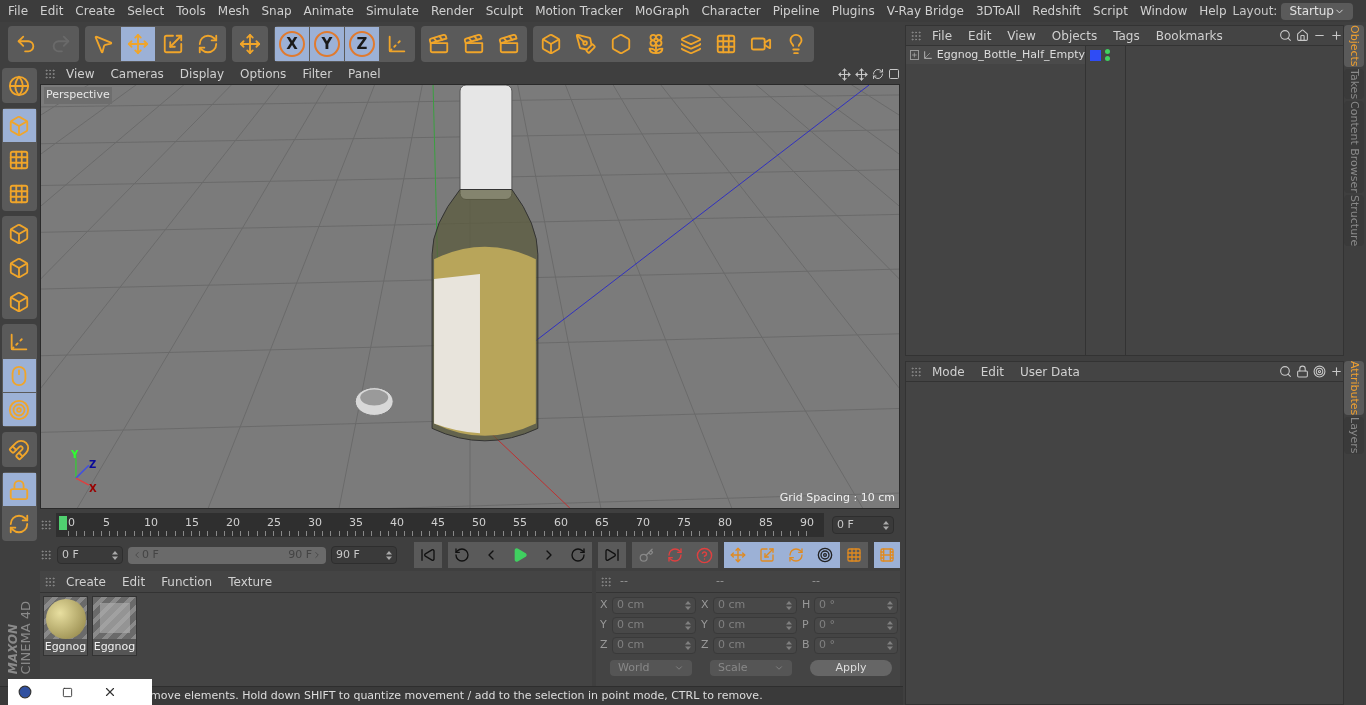  What do you see at coordinates (705, 625) in the screenshot?
I see `axis-label: Y` at bounding box center [705, 625].